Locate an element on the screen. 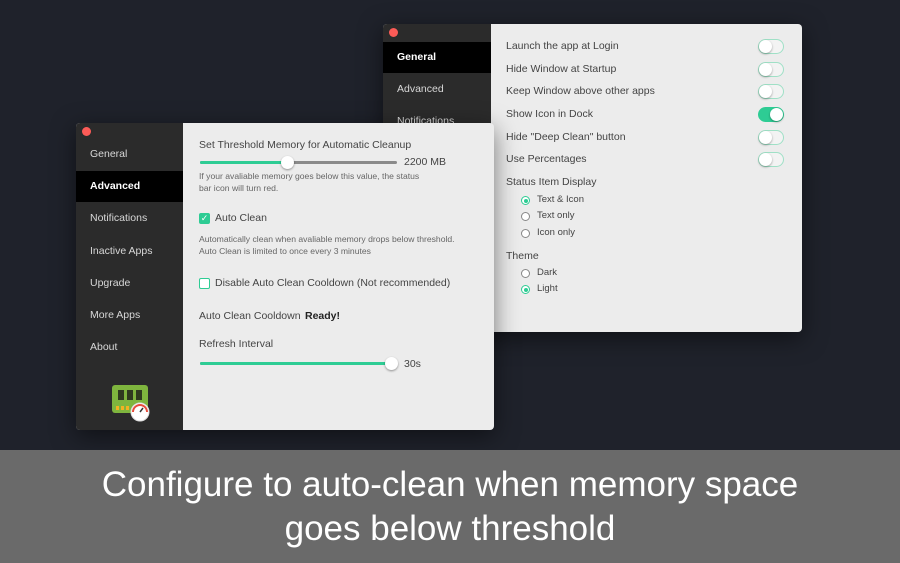 The image size is (900, 563). hide-window-toggle is located at coordinates (771, 69).